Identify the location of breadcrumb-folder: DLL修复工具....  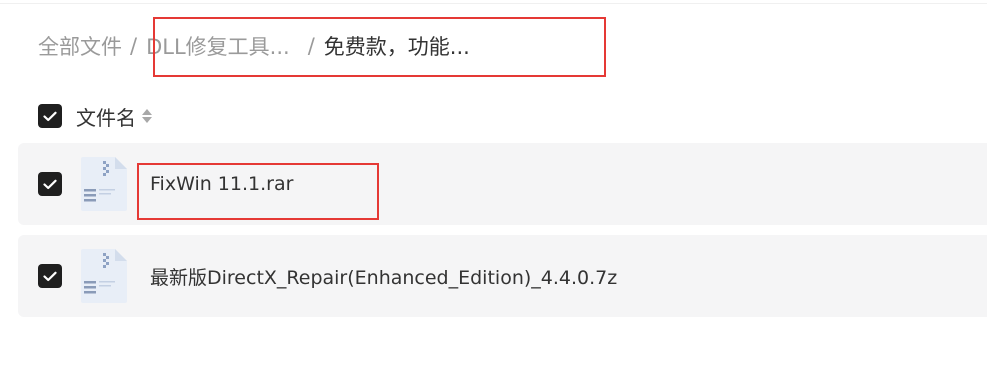
(218, 46).